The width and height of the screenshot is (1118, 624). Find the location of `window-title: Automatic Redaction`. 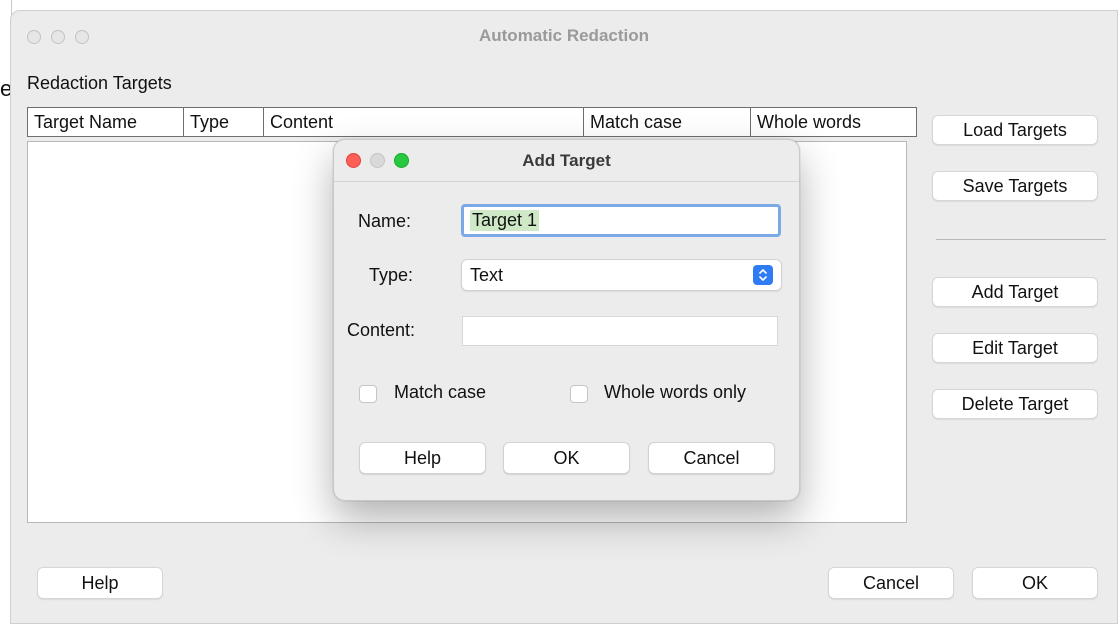

window-title: Automatic Redaction is located at coordinates (564, 35).